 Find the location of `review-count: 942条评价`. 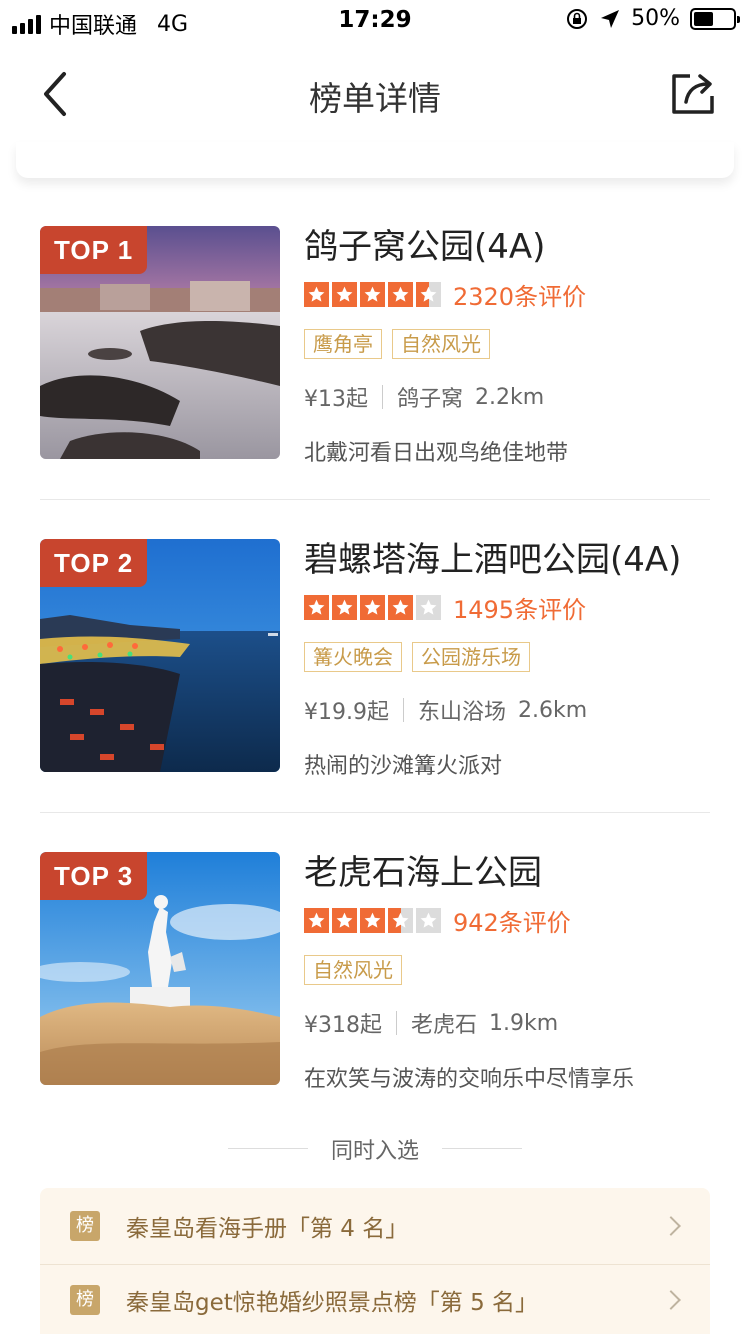

review-count: 942条评价 is located at coordinates (512, 920).